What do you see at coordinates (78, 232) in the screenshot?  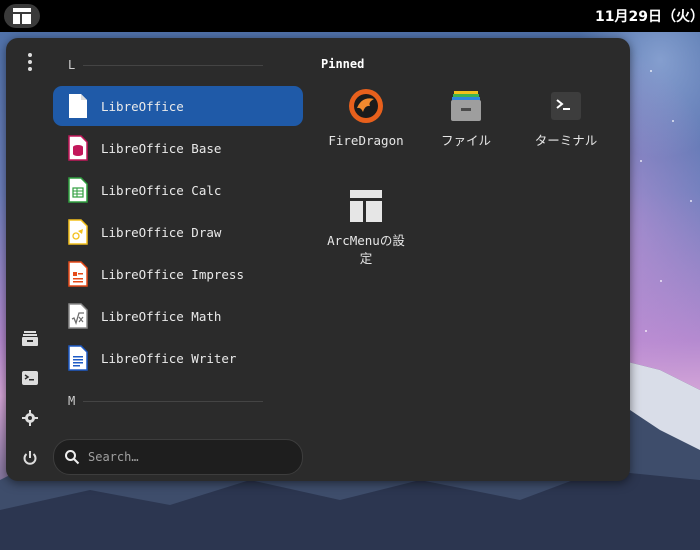 I see `libreoffice-draw-icon` at bounding box center [78, 232].